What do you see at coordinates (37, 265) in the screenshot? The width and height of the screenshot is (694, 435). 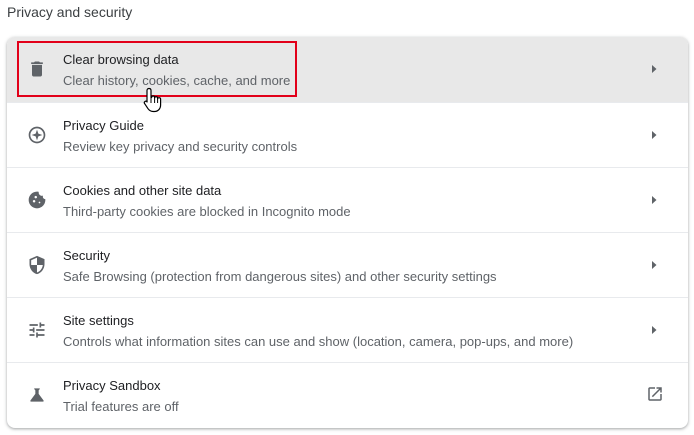 I see `shield-icon` at bounding box center [37, 265].